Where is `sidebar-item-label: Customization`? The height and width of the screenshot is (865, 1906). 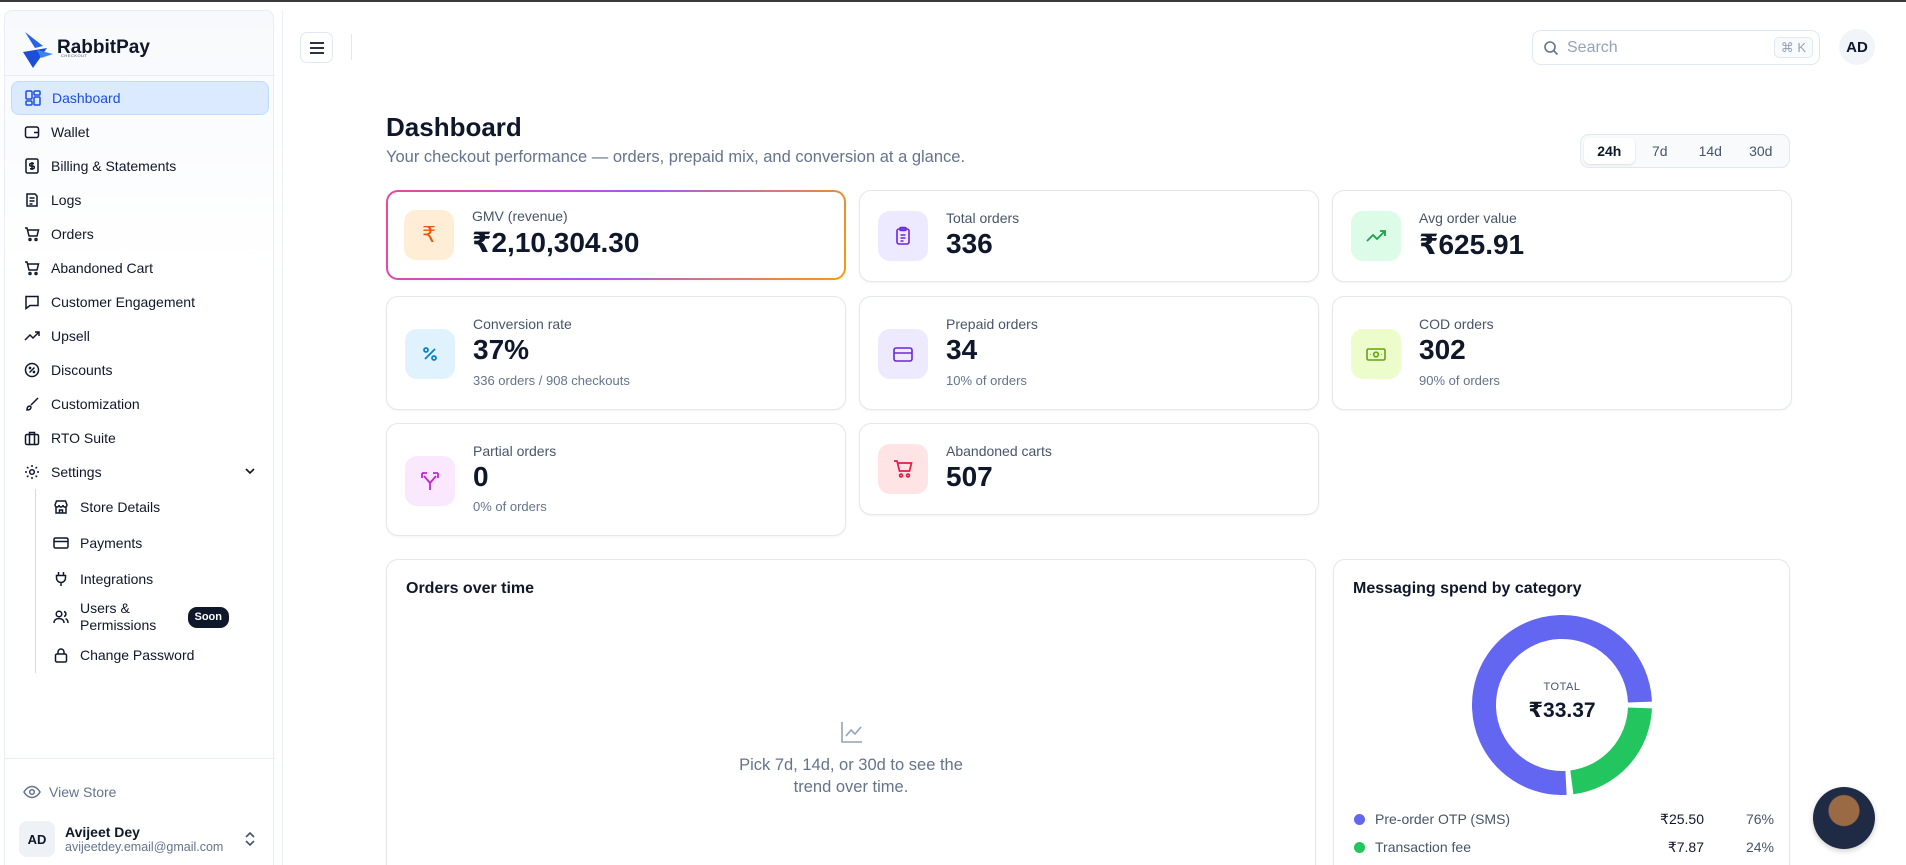
sidebar-item-label: Customization is located at coordinates (95, 404).